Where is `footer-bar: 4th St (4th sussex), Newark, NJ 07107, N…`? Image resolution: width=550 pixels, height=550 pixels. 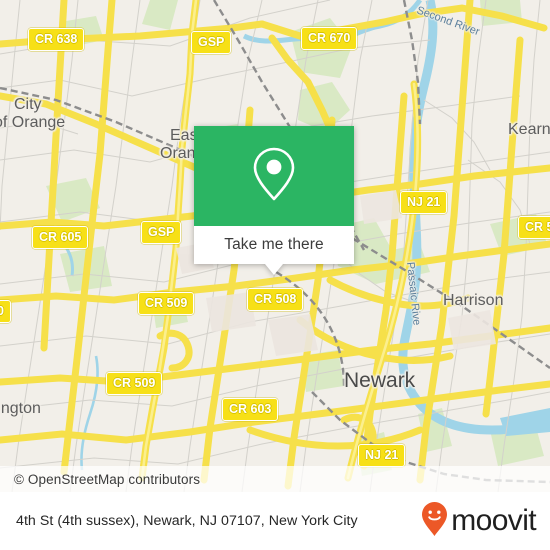
footer-bar: 4th St (4th sussex), Newark, NJ 07107, N… is located at coordinates (275, 521).